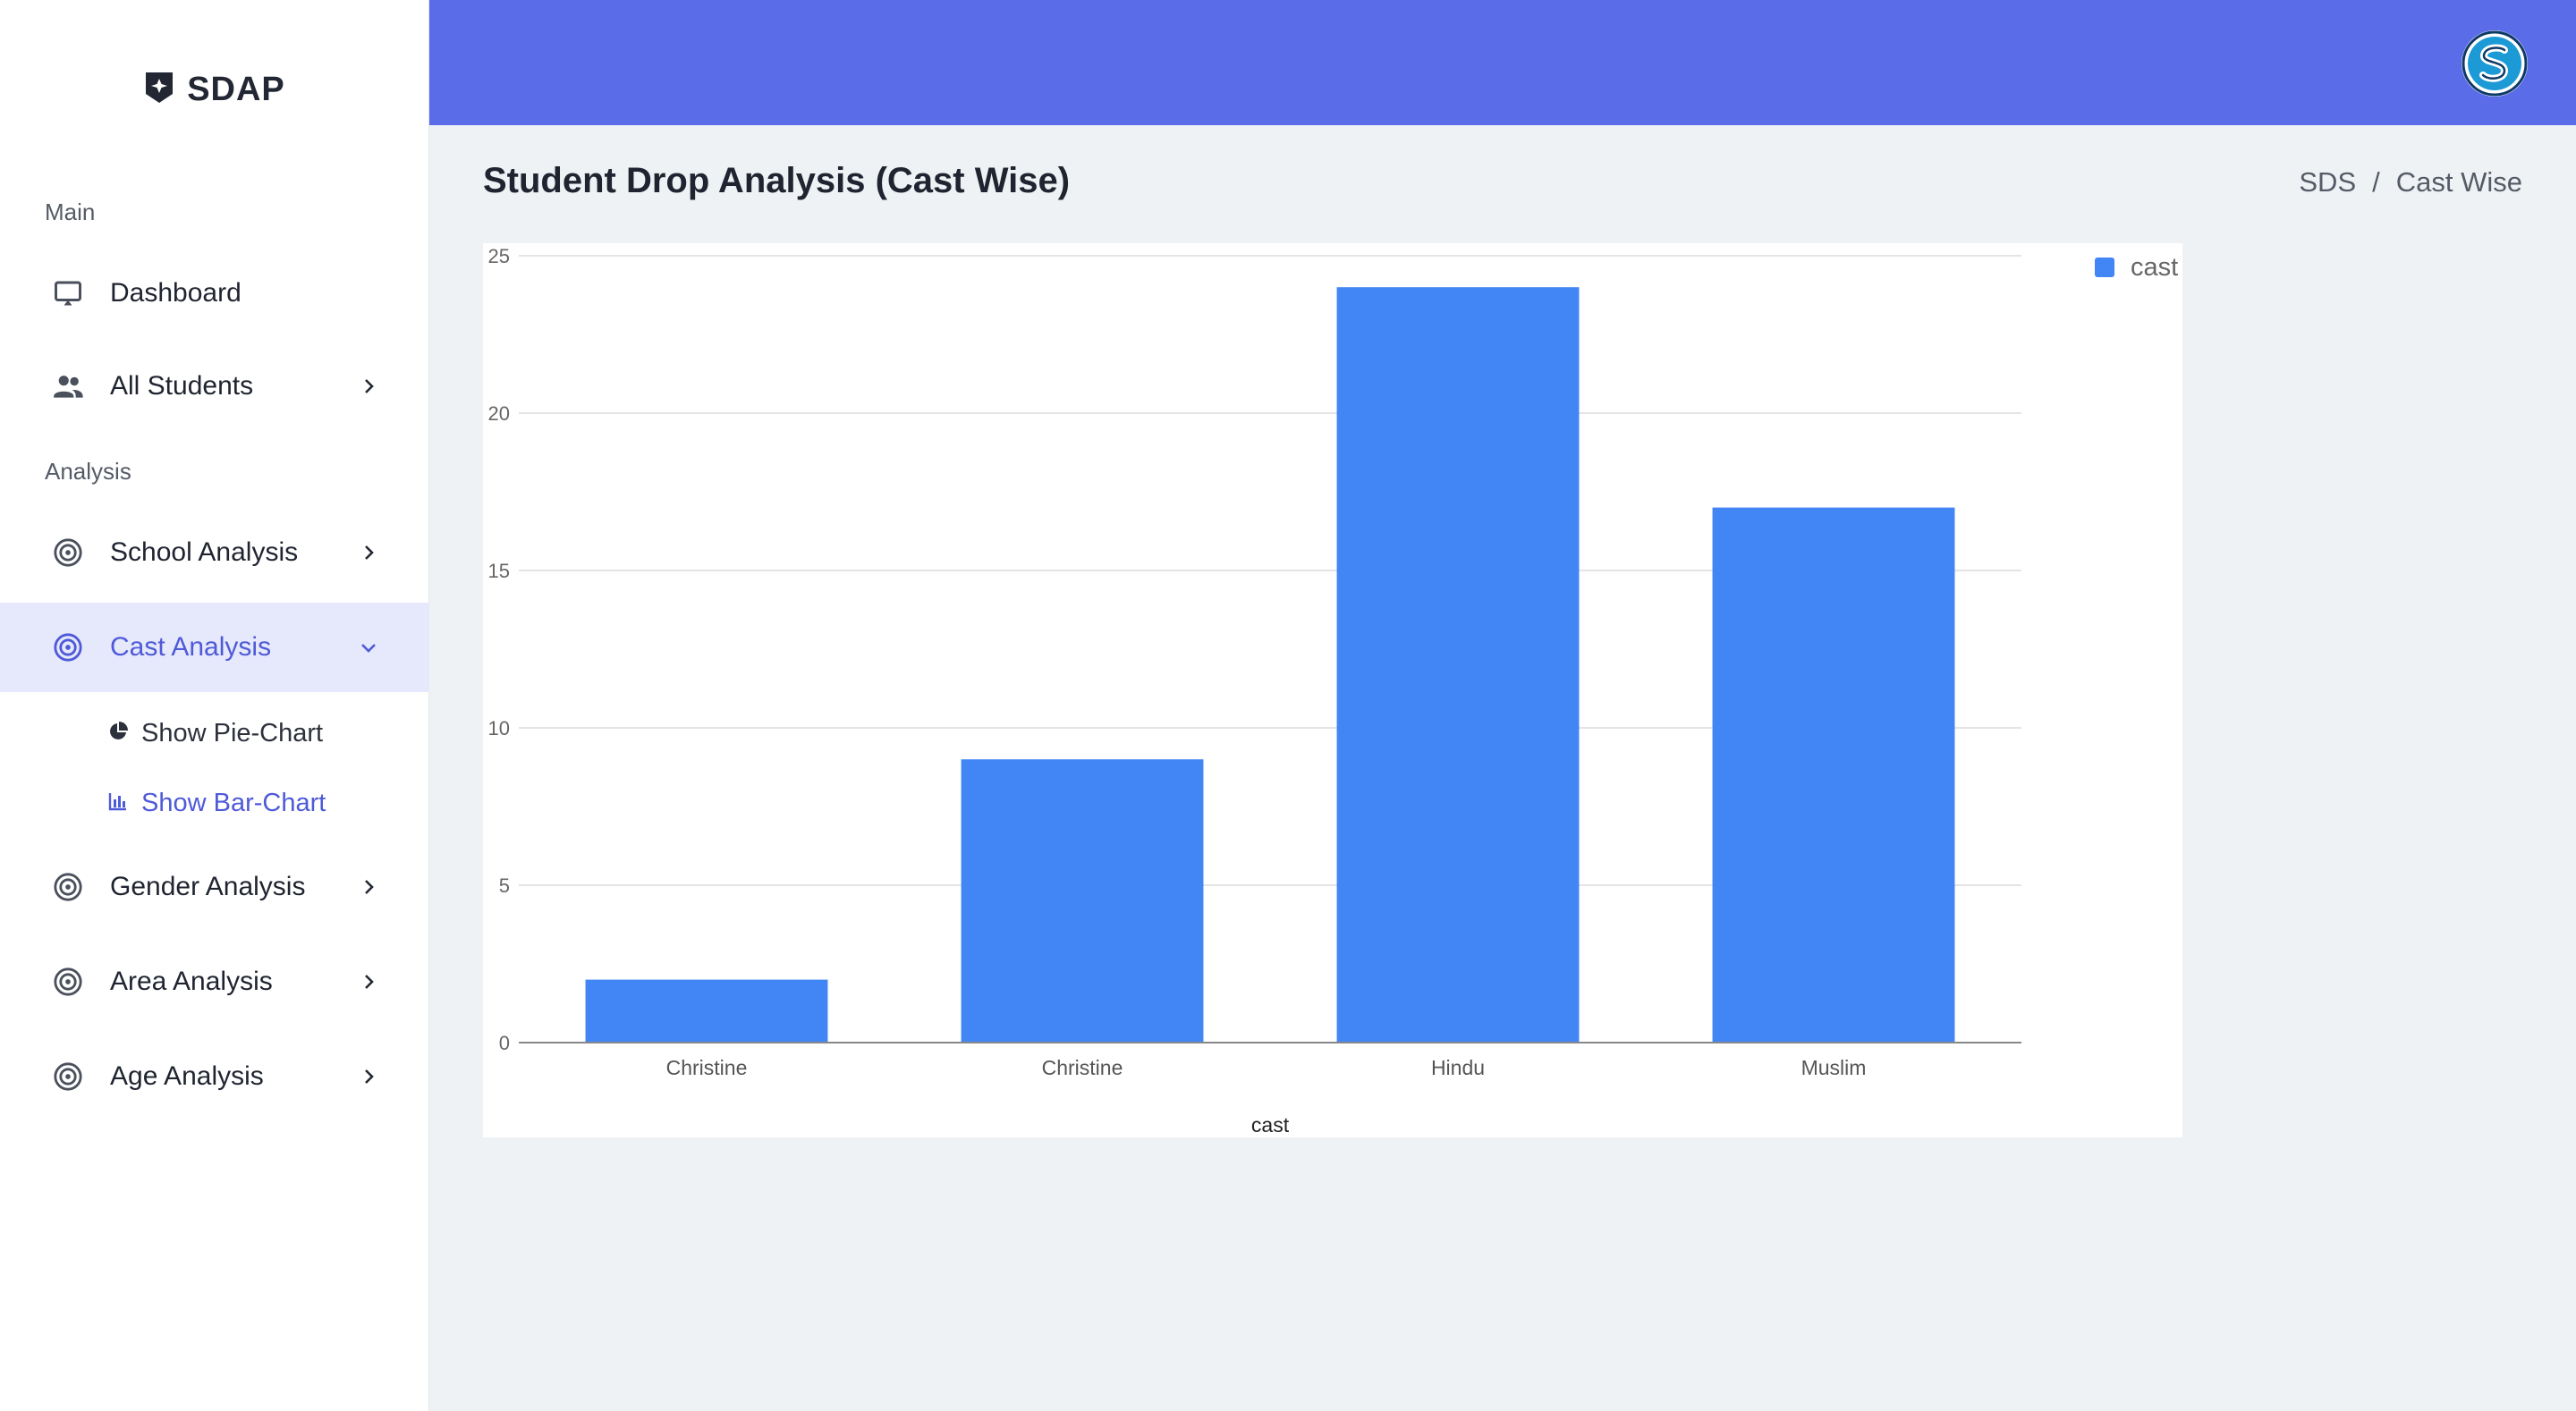 The height and width of the screenshot is (1411, 2576). I want to click on sidebar-item-dashboard: Dashboard, so click(214, 293).